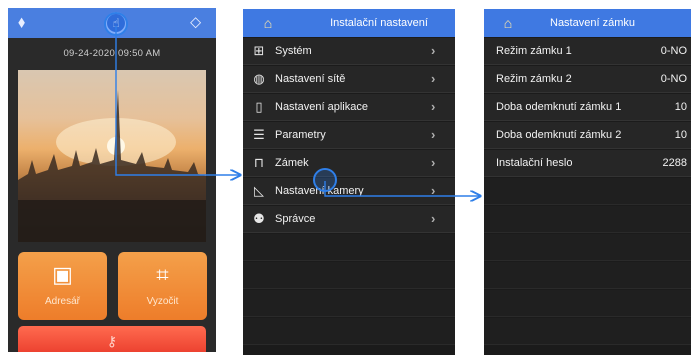  What do you see at coordinates (379, 23) in the screenshot?
I see `install-title: Instalační nastavení` at bounding box center [379, 23].